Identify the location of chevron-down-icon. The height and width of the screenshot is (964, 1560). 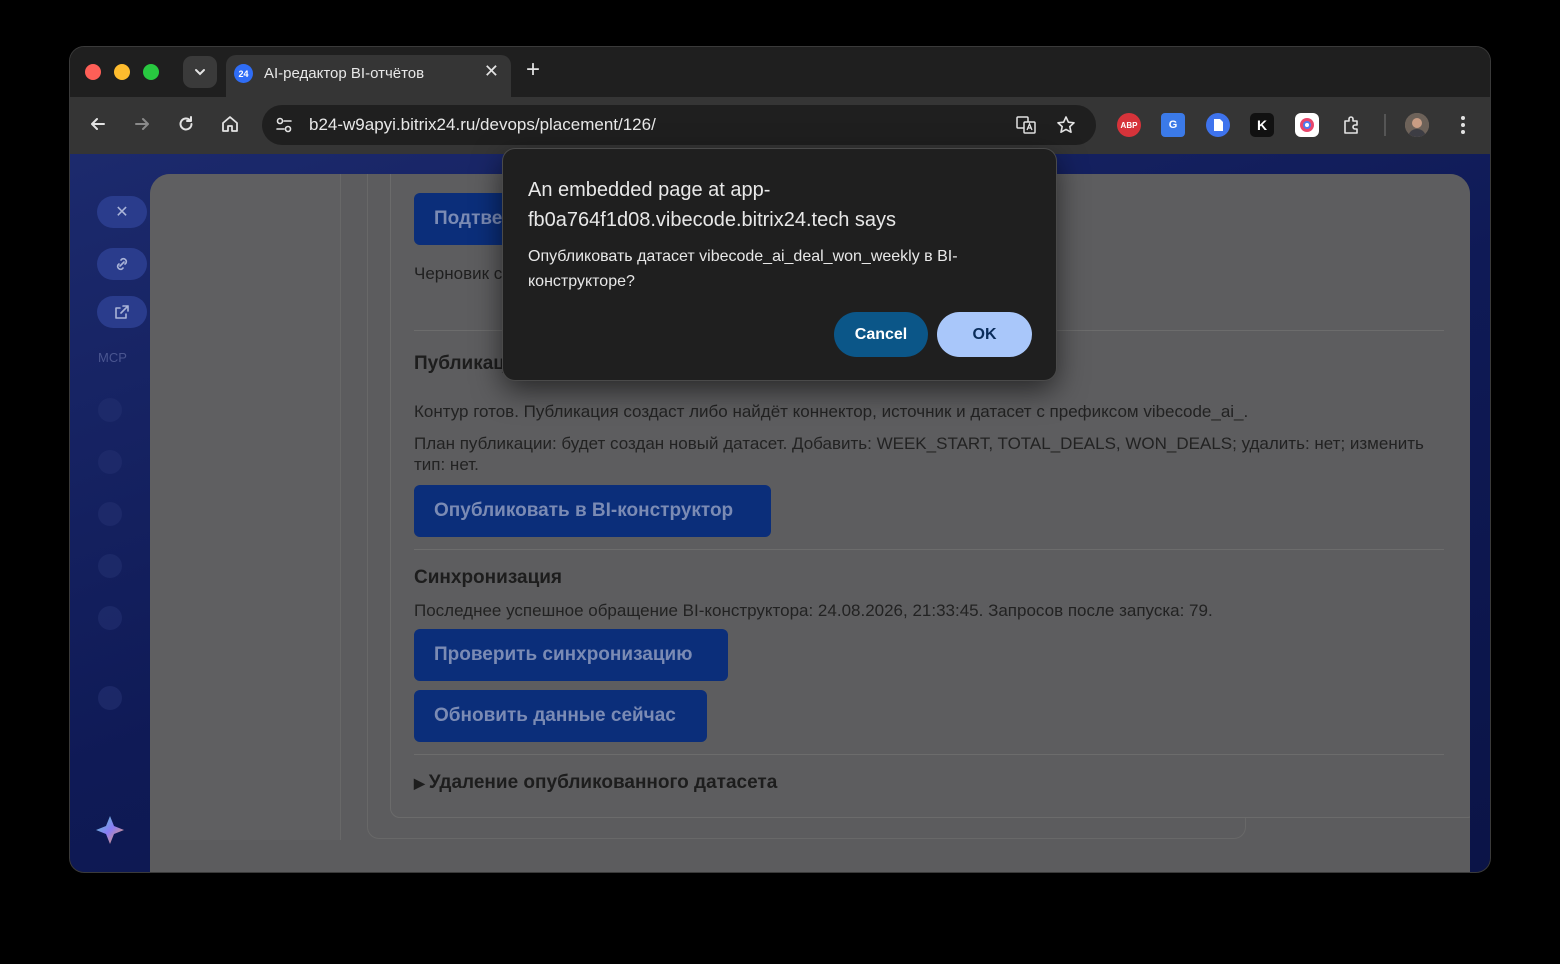
(200, 72).